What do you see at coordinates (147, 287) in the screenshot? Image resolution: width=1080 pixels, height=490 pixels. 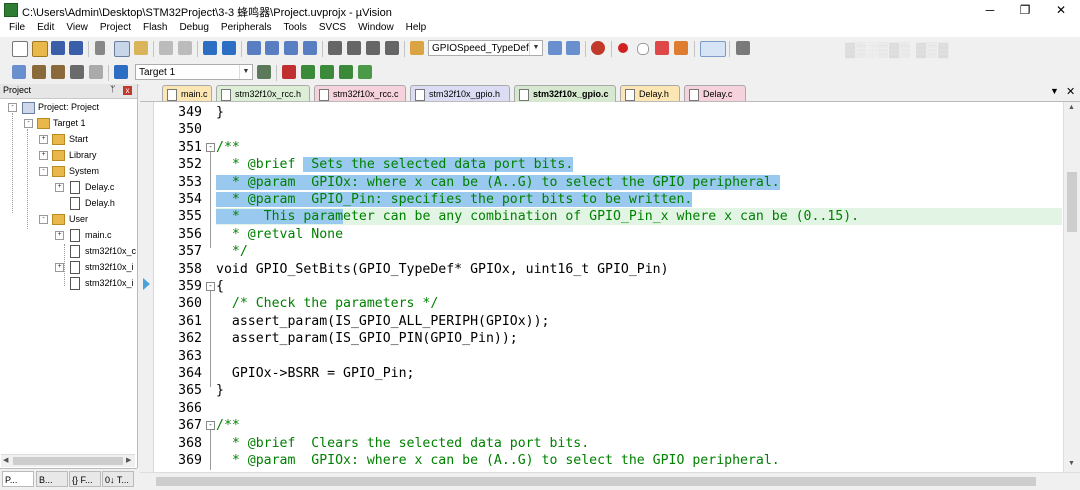 I see `breakpoint-gutter` at bounding box center [147, 287].